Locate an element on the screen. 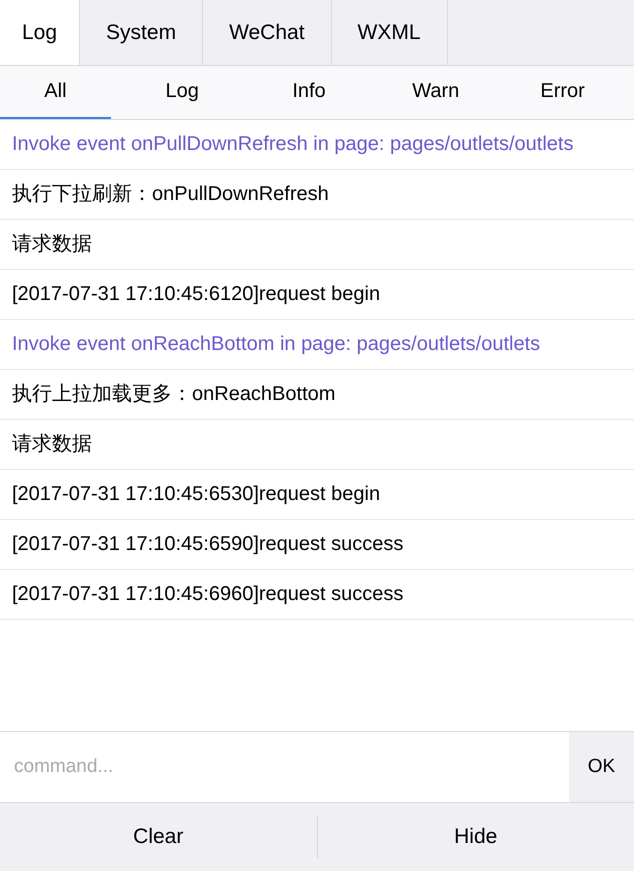 Image resolution: width=634 pixels, height=871 pixels. log-entry: [2017-07-31 17:10:45:6960]request success is located at coordinates (317, 595).